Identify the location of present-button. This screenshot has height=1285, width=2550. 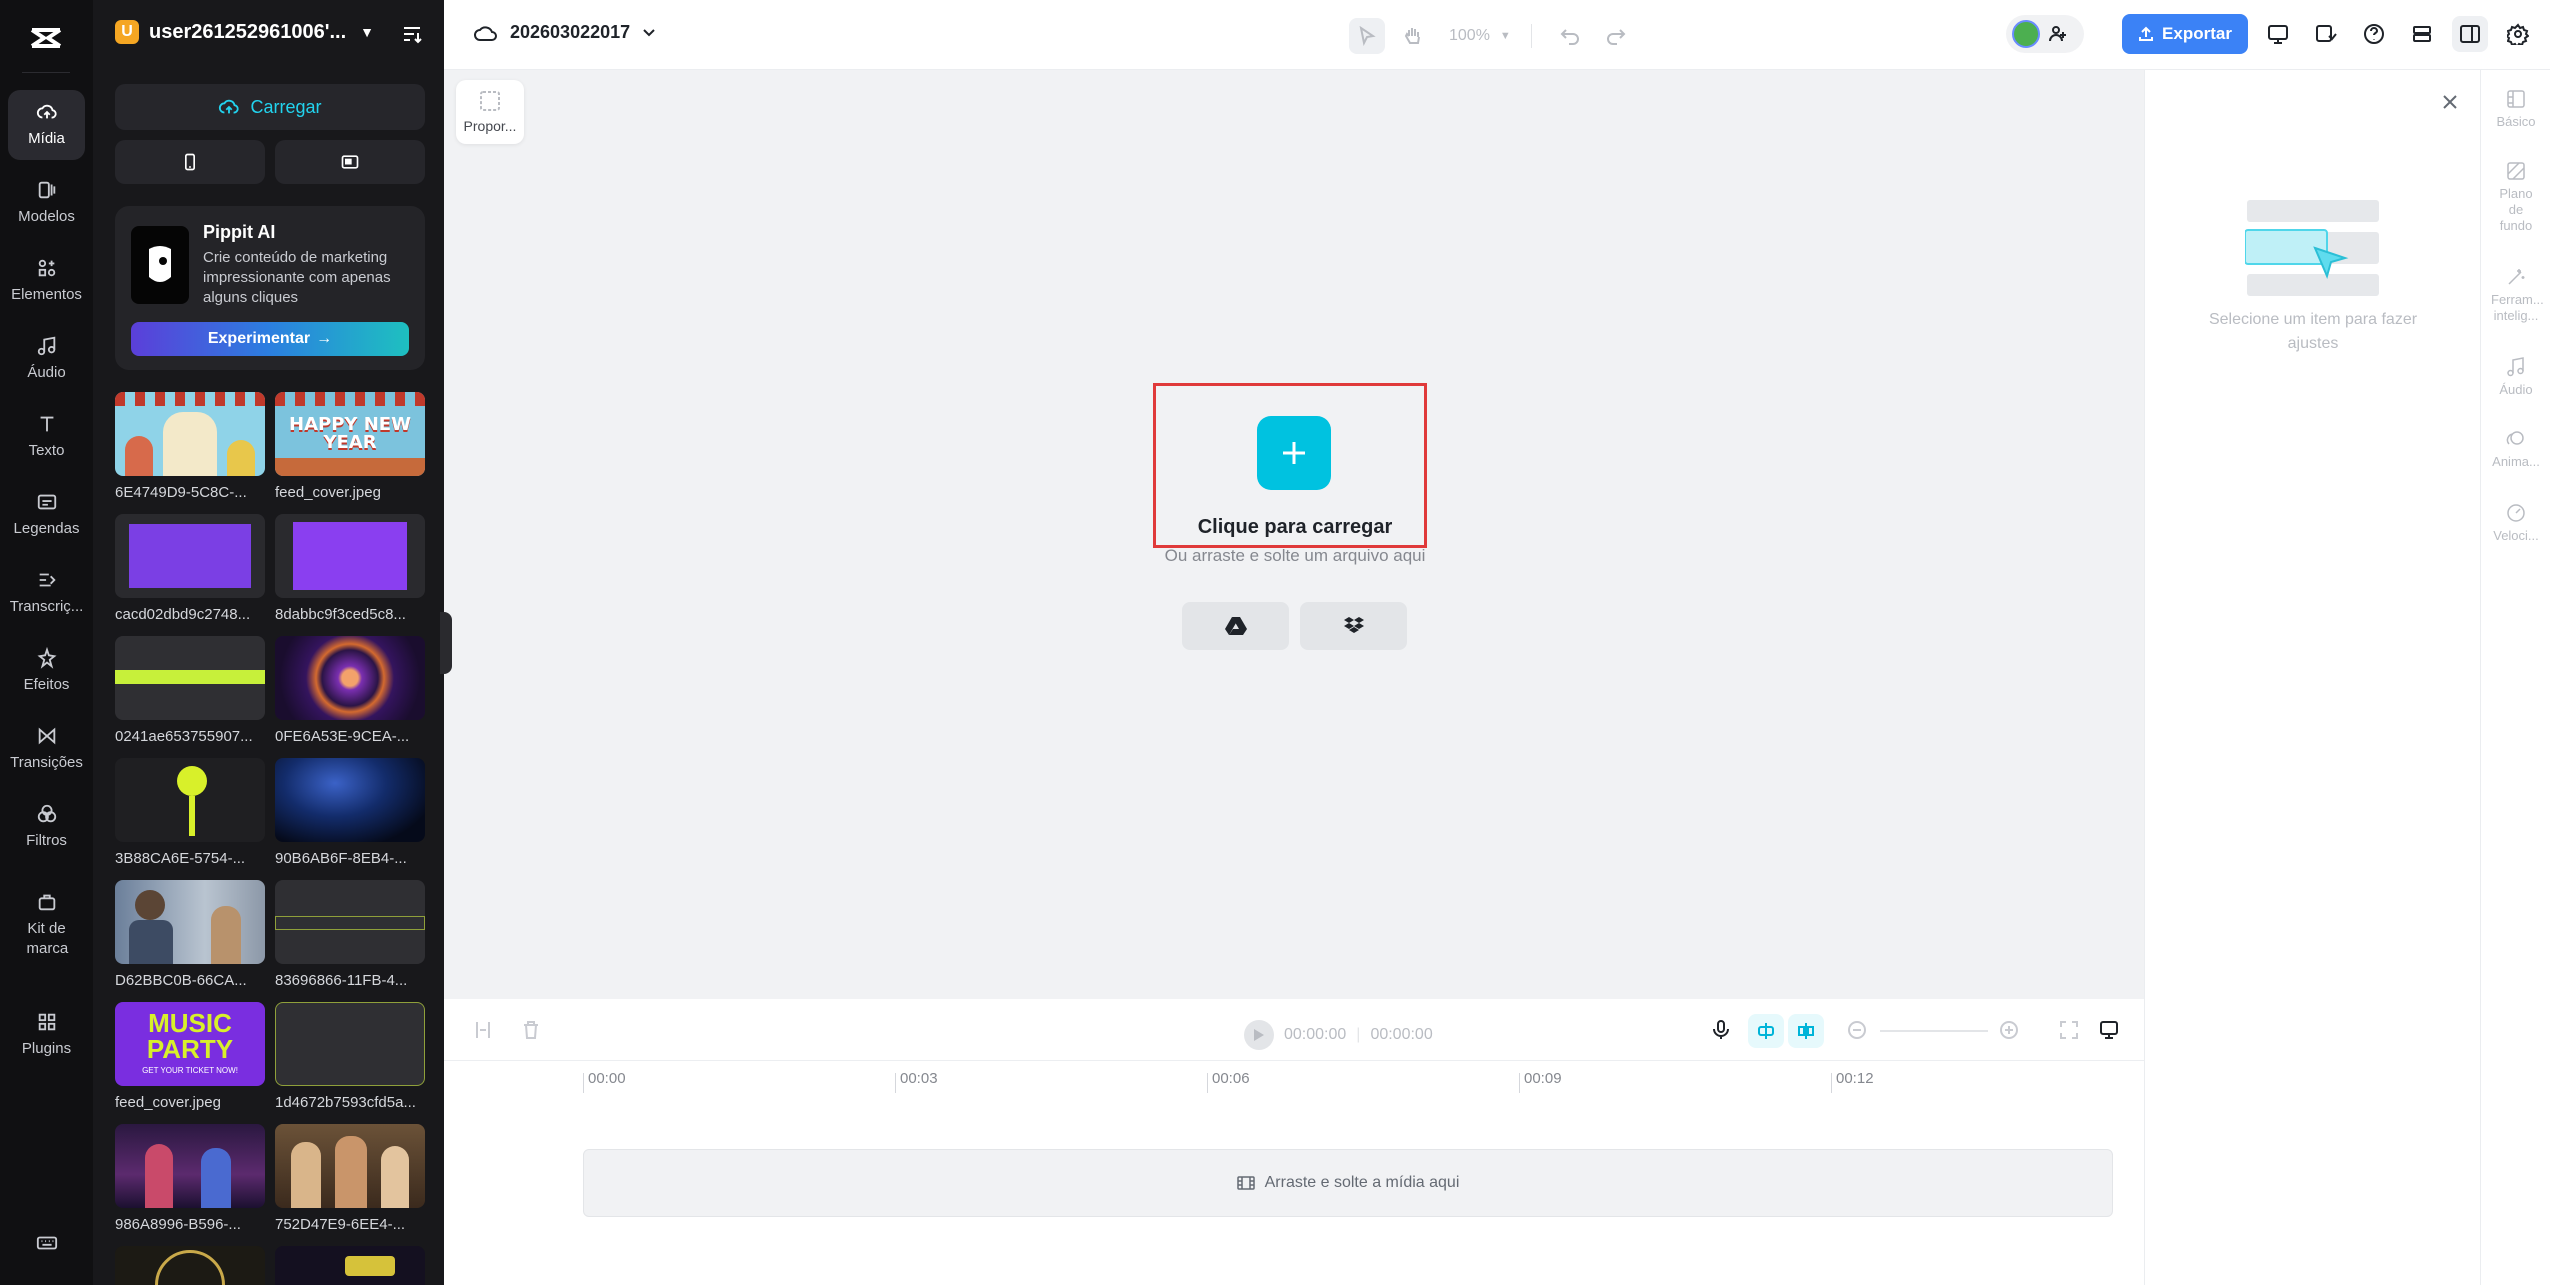
(2278, 34).